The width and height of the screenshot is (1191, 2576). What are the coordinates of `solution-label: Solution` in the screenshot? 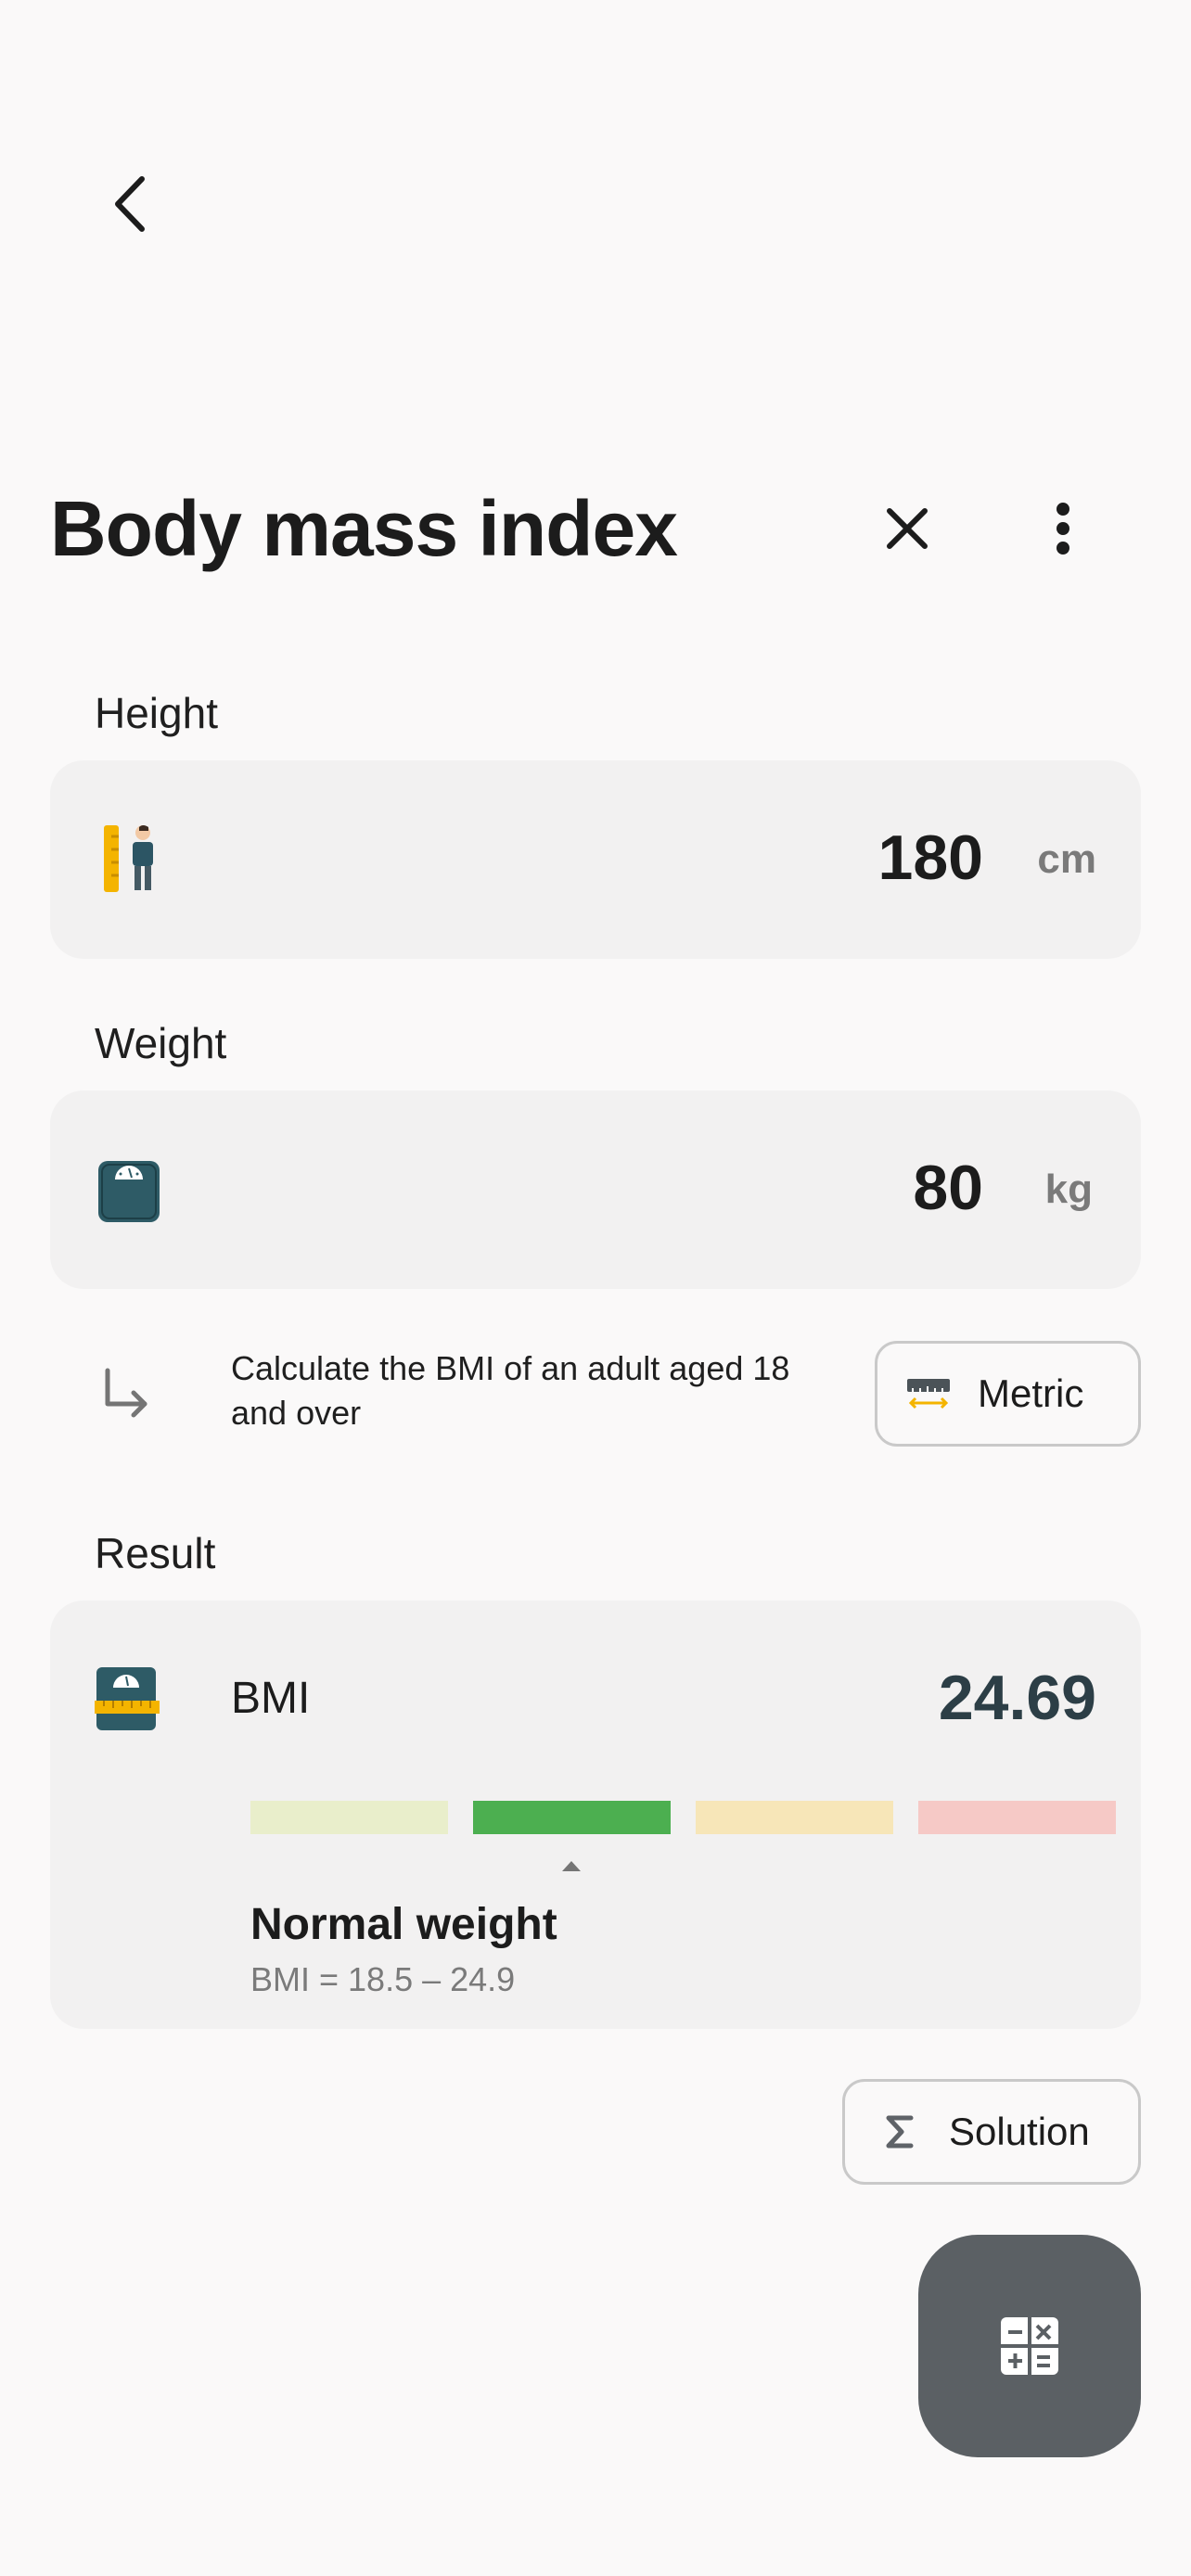 It's located at (1019, 2131).